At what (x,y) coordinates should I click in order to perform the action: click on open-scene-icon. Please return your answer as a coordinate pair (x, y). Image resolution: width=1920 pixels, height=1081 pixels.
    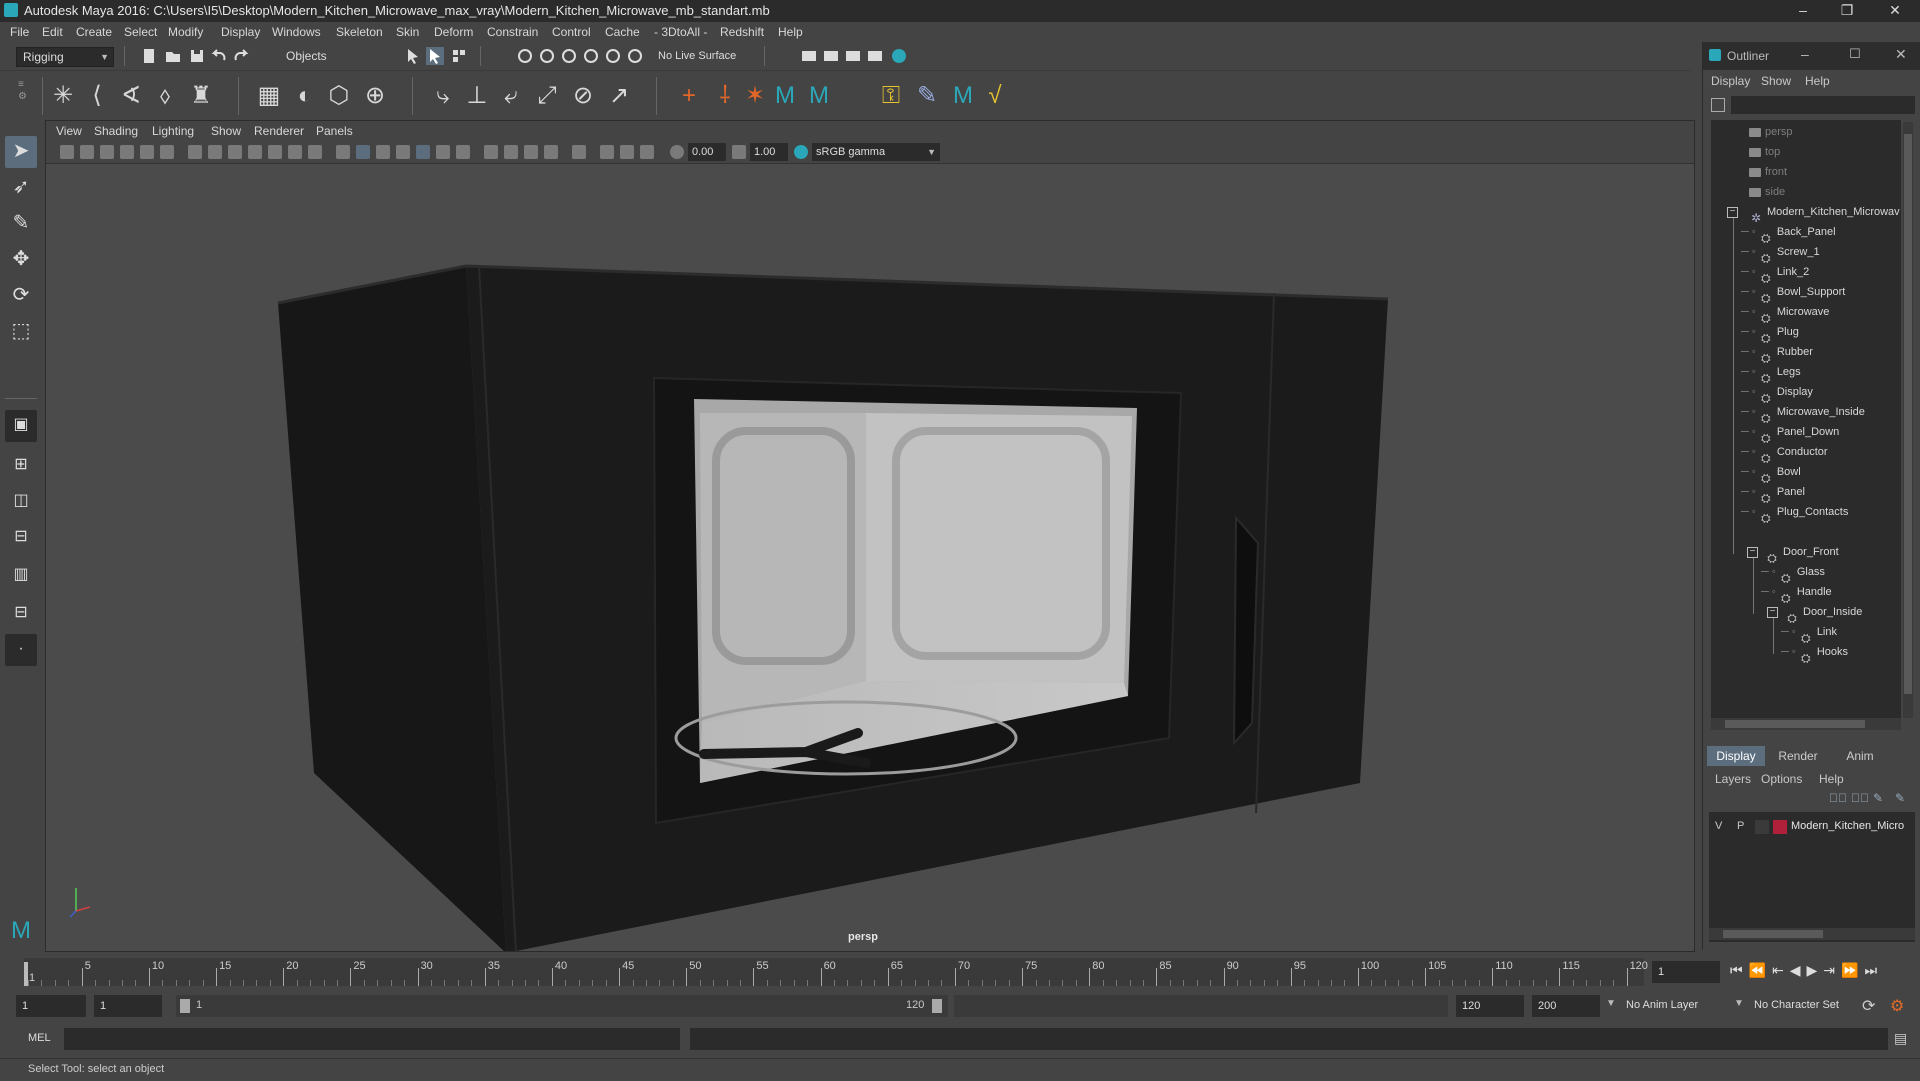
    Looking at the image, I should click on (173, 56).